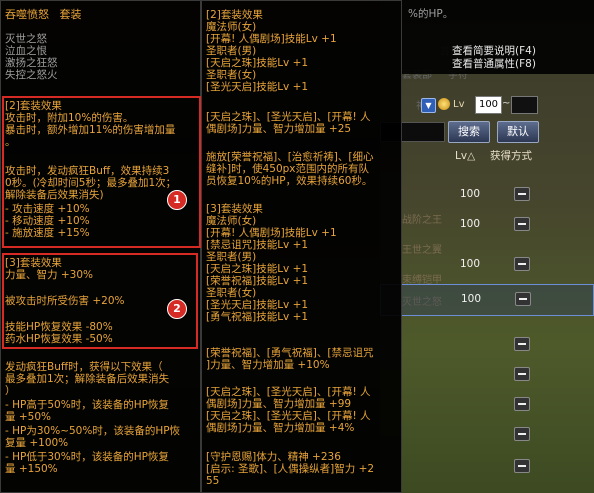 The width and height of the screenshot is (594, 493). Describe the element at coordinates (268, 365) in the screenshot. I see `mid-line: ]力量、智力增加量 +10%` at that location.